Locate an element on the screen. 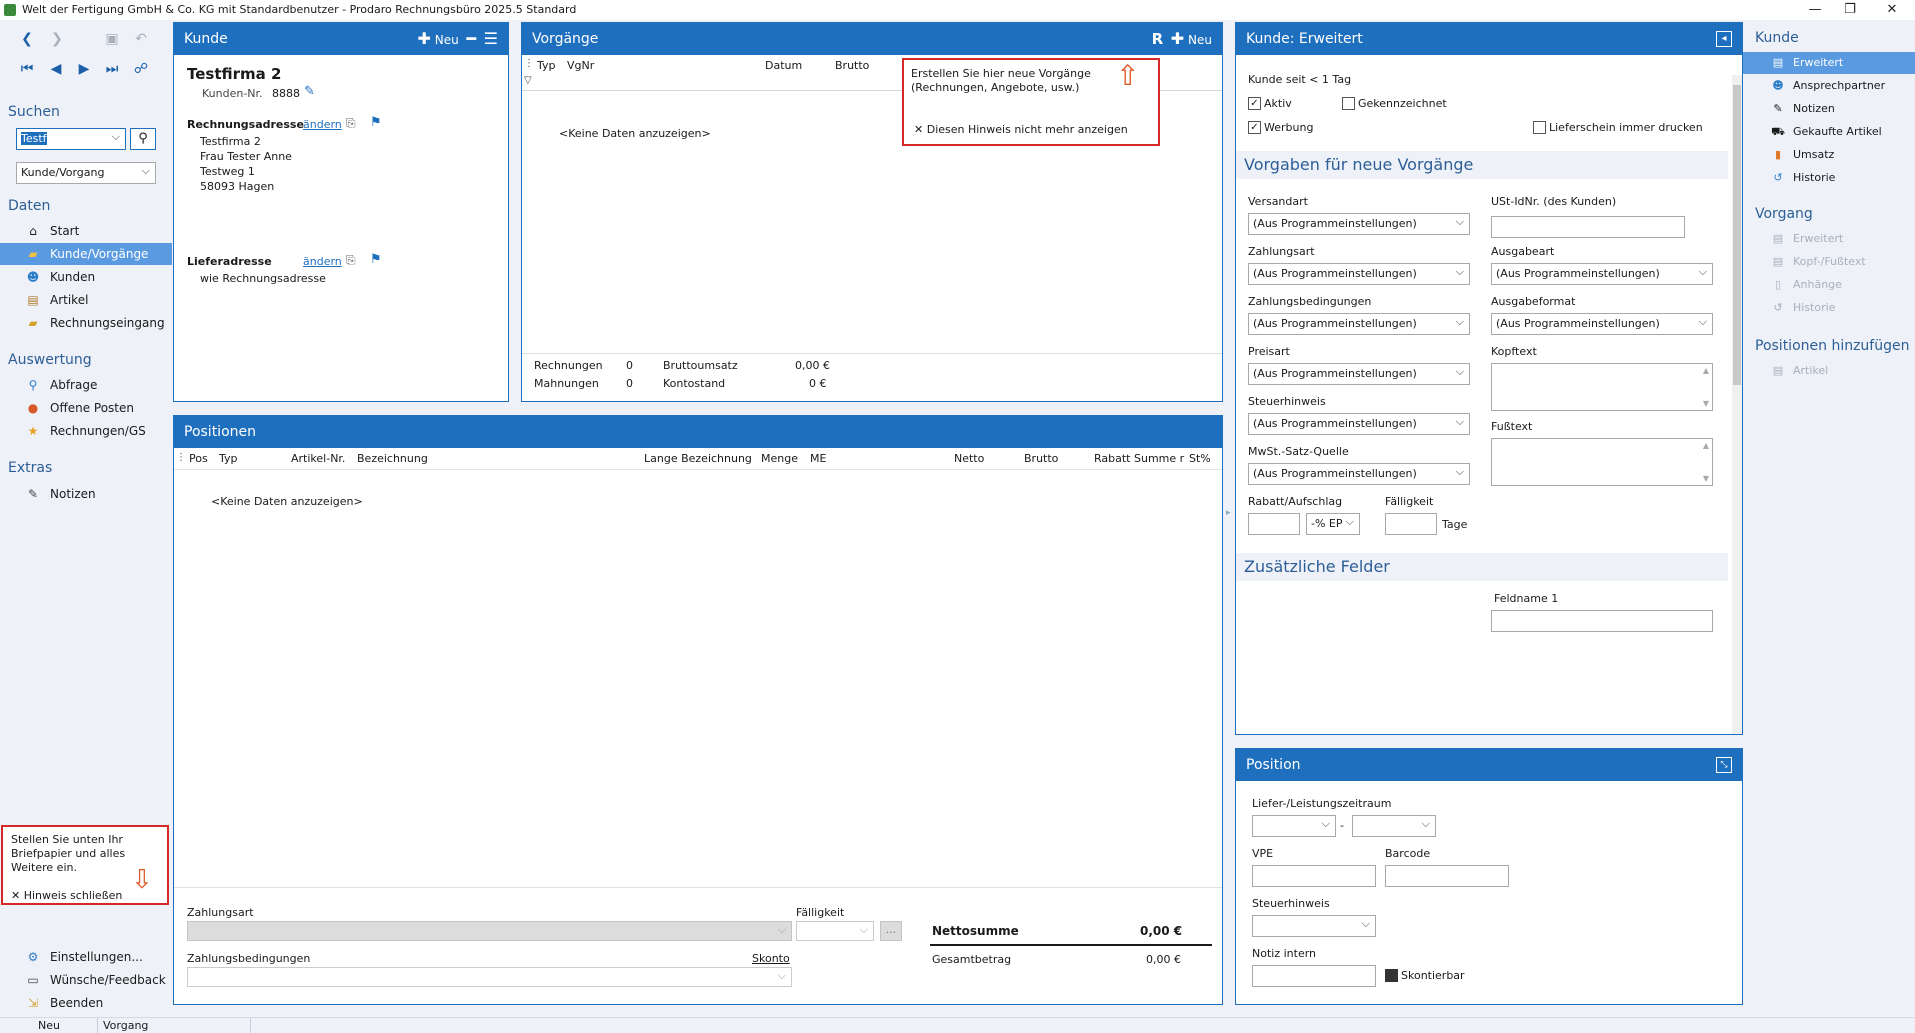 The width and height of the screenshot is (1915, 1033). minimize-button: — is located at coordinates (1815, 10).